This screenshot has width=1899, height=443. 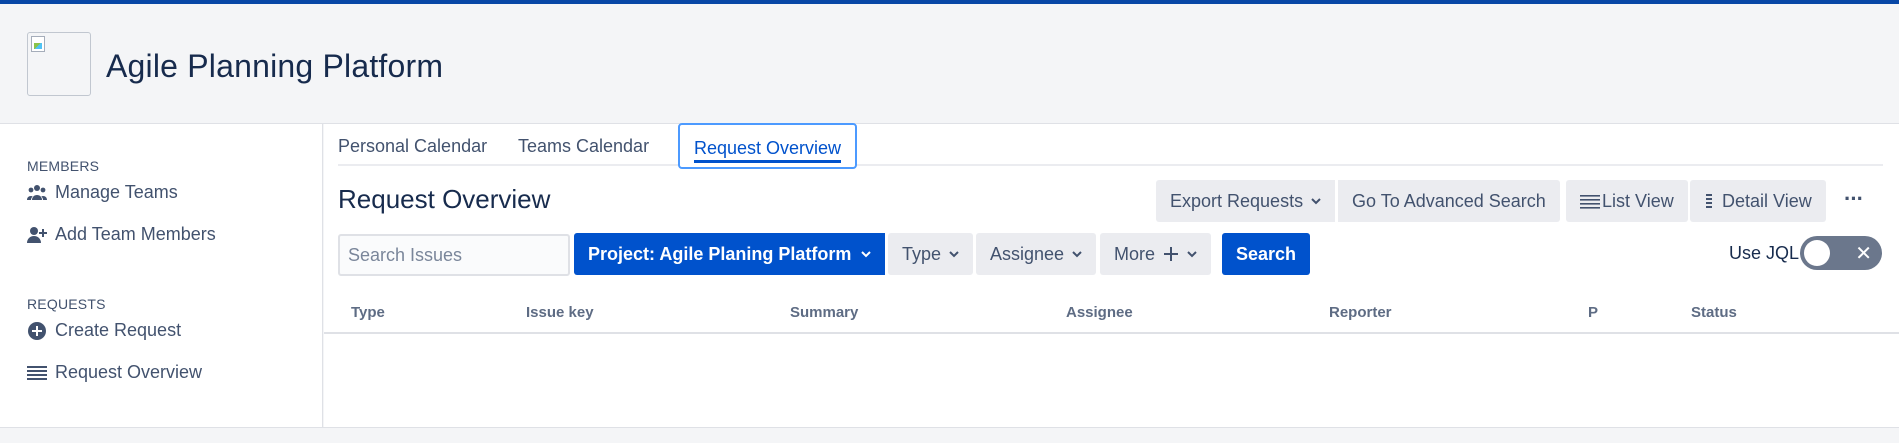 I want to click on app-logo, so click(x=59, y=64).